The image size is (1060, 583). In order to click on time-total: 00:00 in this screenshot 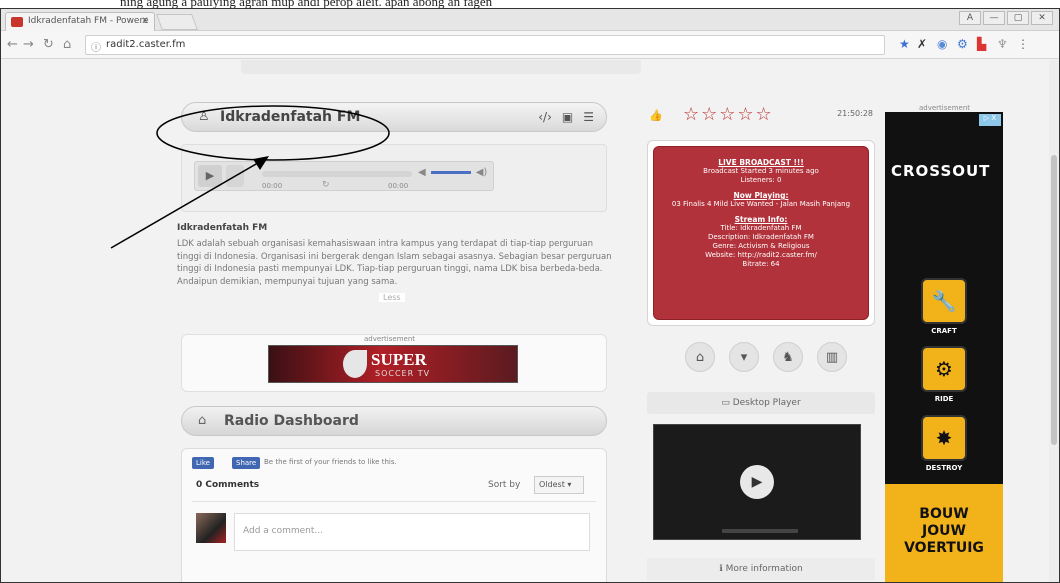, I will do `click(398, 186)`.